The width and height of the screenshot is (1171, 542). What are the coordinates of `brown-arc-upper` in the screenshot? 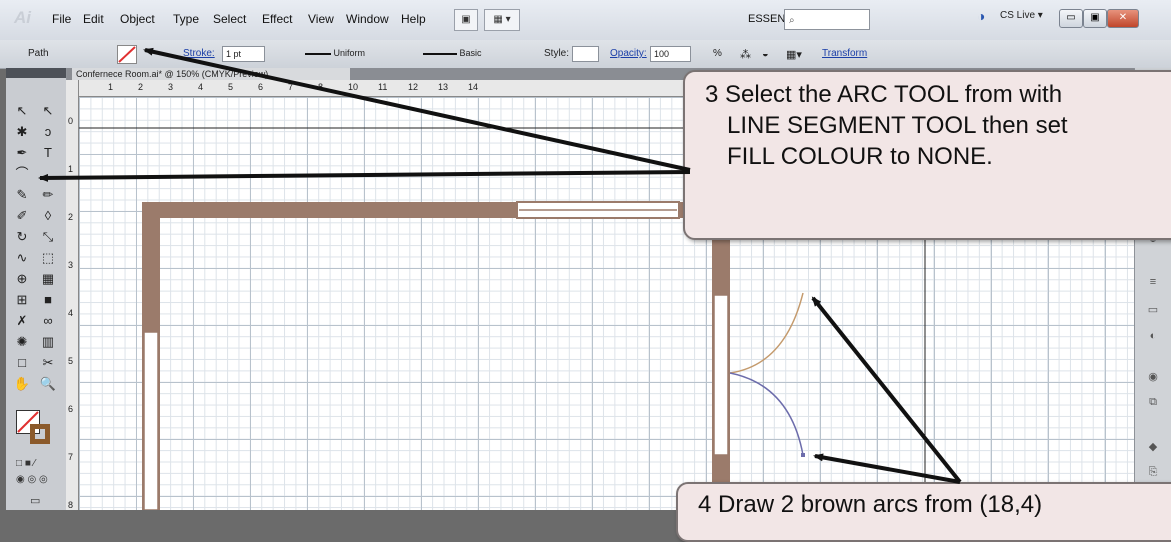 It's located at (766, 333).